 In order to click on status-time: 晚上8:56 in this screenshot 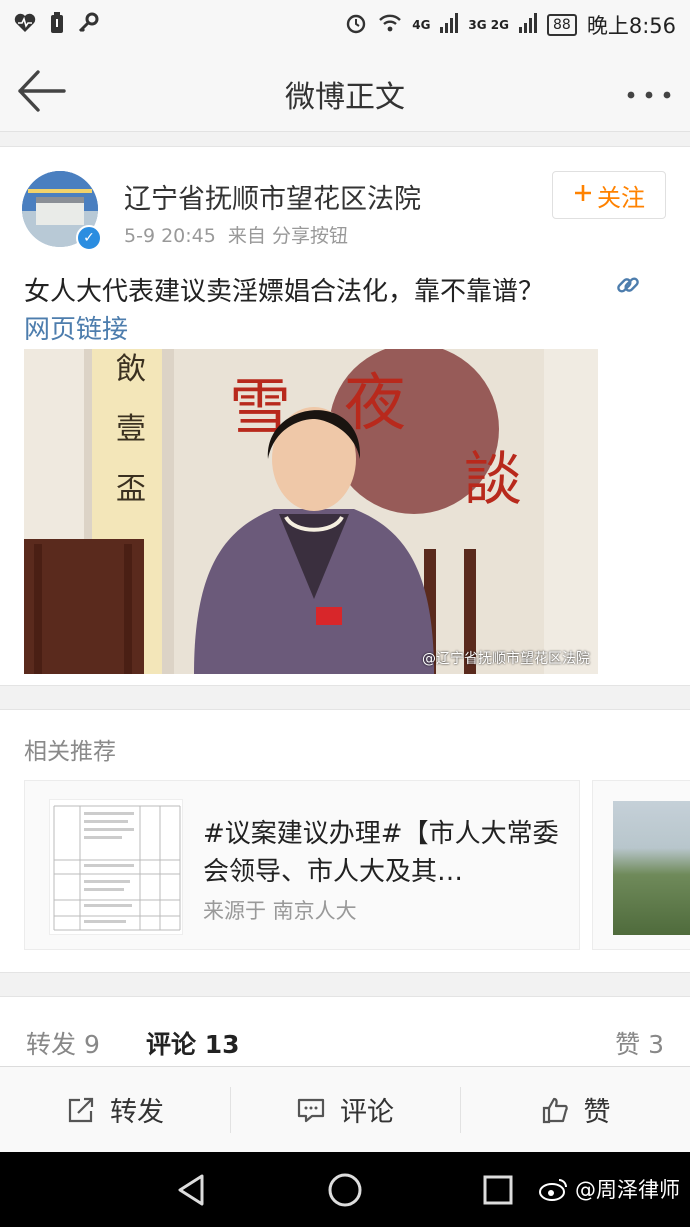, I will do `click(631, 26)`.